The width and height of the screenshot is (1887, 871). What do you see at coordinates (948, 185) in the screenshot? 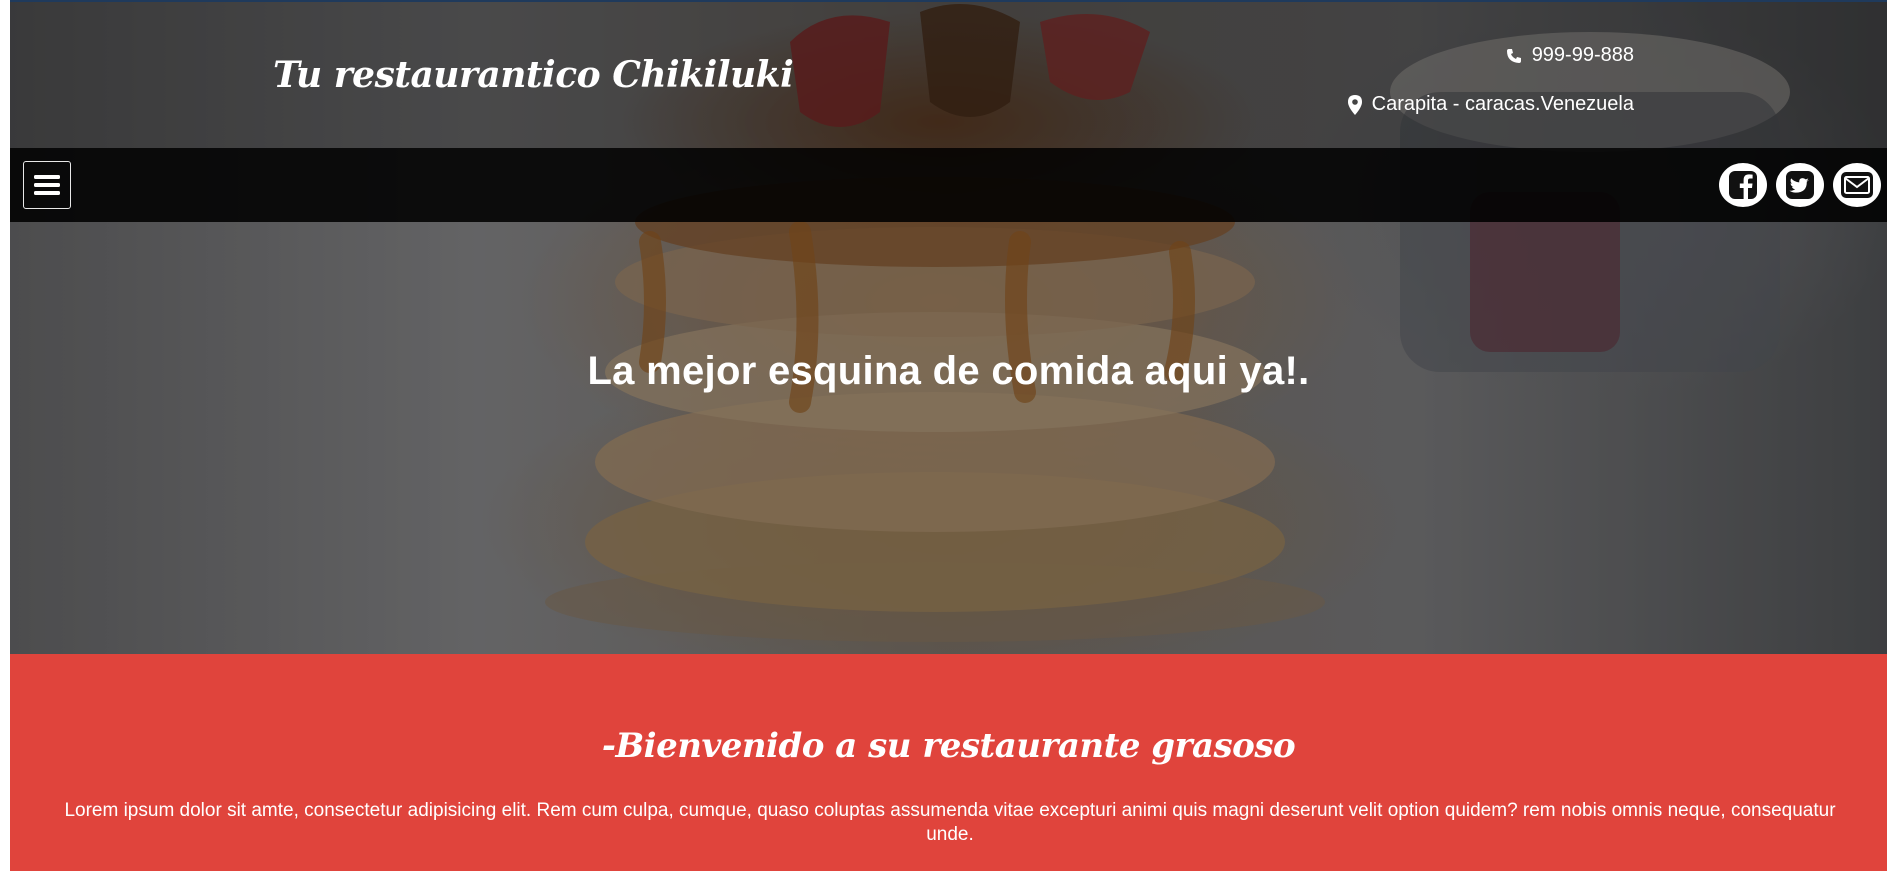
I see `navbar` at bounding box center [948, 185].